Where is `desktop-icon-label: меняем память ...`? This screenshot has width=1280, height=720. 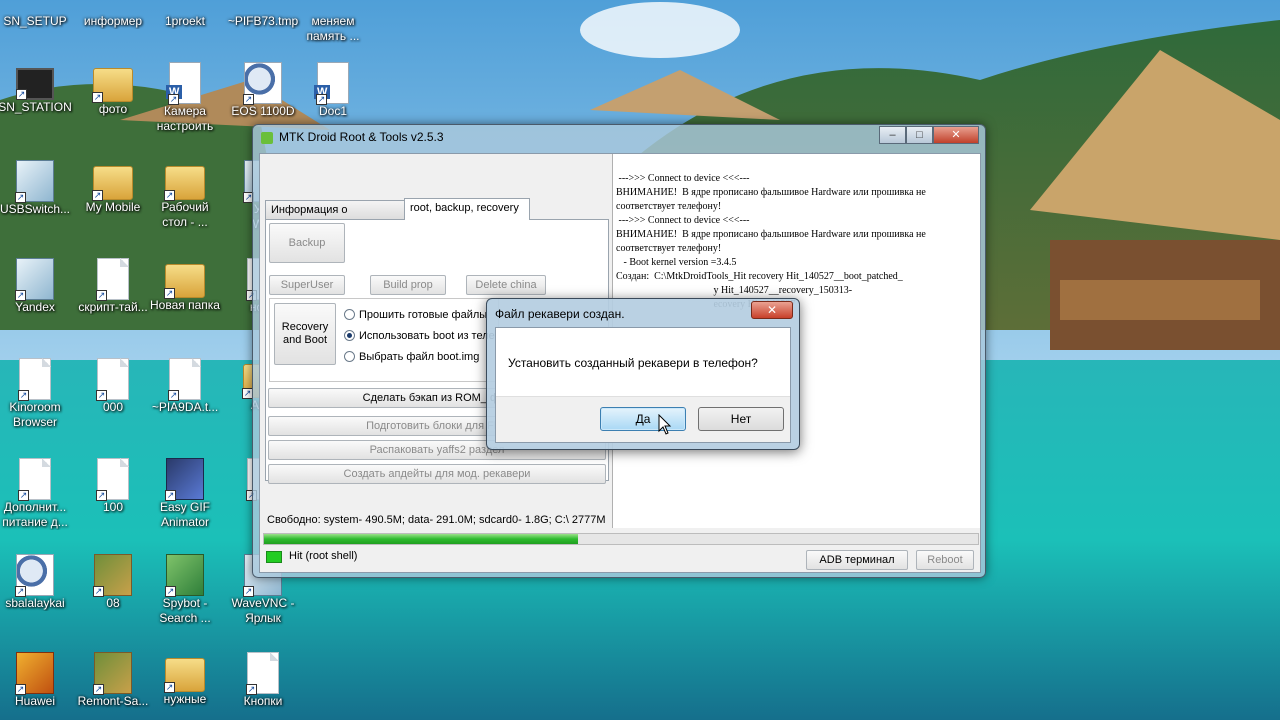
desktop-icon-label: меняем память ... is located at coordinates (333, 28).